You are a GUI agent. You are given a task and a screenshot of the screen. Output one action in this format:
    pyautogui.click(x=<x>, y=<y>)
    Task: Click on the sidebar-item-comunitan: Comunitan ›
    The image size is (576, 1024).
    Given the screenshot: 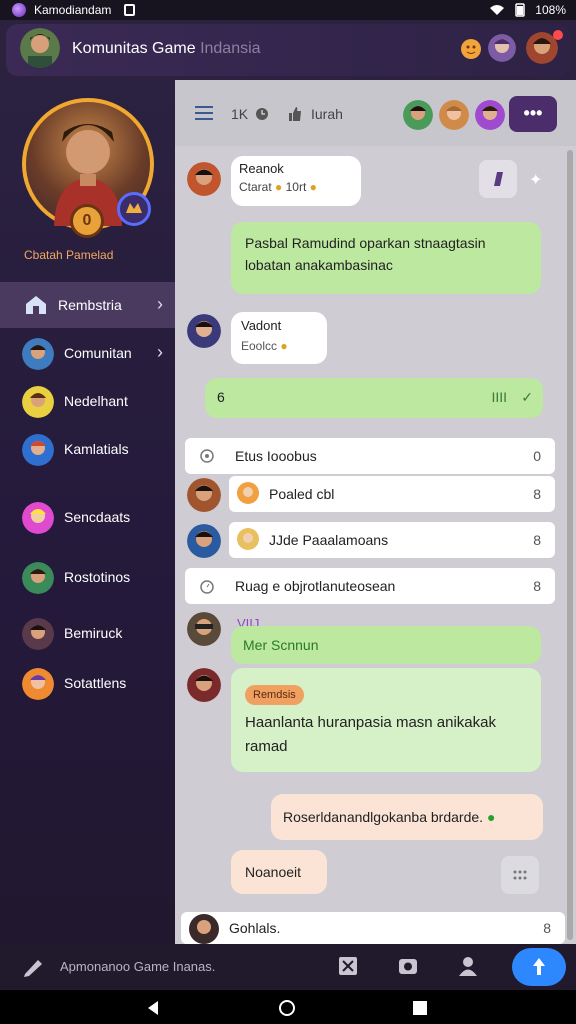 What is the action you would take?
    pyautogui.click(x=87, y=353)
    